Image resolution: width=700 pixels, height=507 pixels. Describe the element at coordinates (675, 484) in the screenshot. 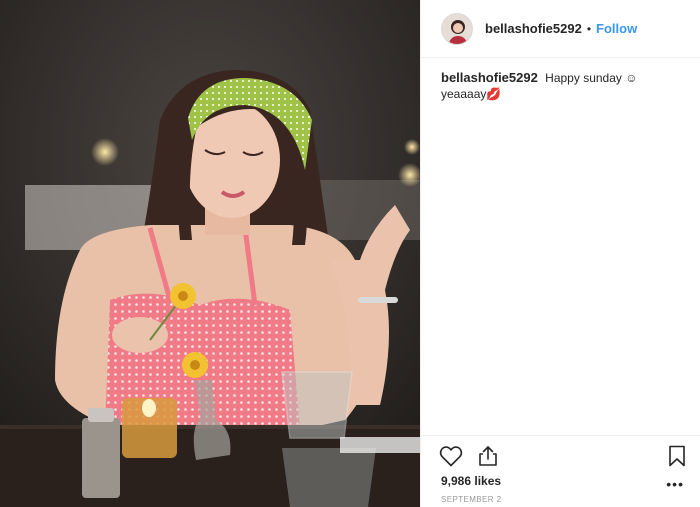

I see `more-options-icon: •••` at that location.